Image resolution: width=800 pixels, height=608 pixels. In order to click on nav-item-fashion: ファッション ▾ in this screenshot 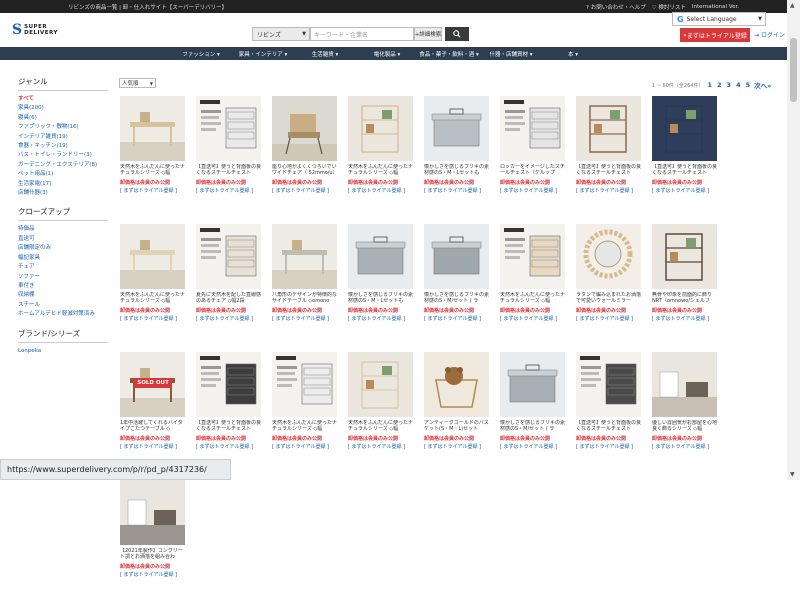, I will do `click(201, 54)`.